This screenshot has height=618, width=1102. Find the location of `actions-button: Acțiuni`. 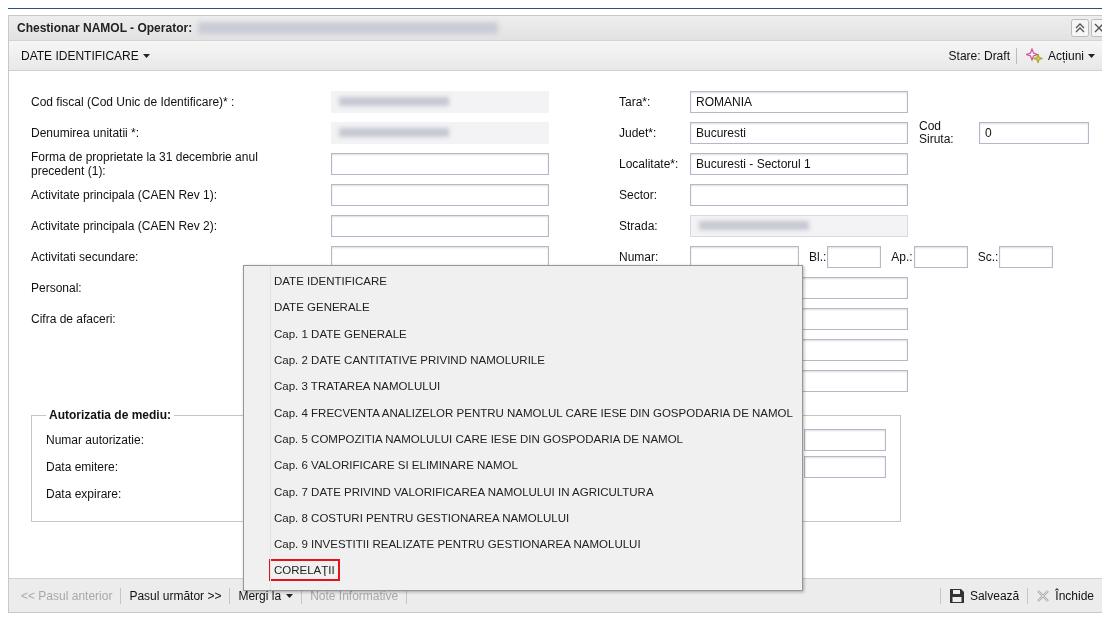

actions-button: Acțiuni is located at coordinates (1060, 55).